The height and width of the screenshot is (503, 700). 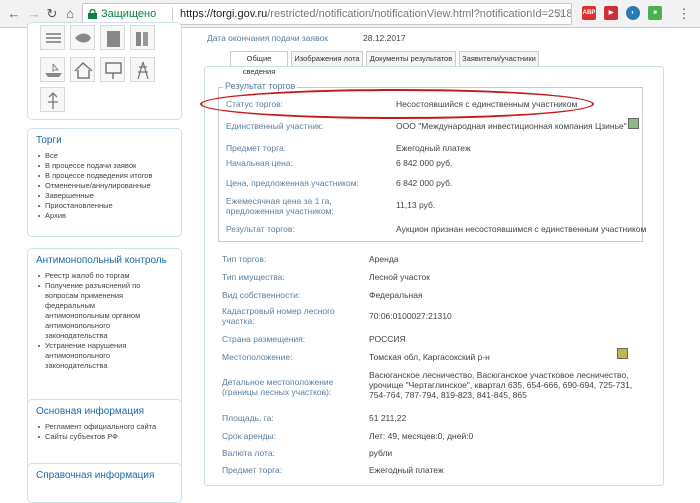 I want to click on cadastral-value: 70:06:0100027:21310, so click(x=410, y=316).